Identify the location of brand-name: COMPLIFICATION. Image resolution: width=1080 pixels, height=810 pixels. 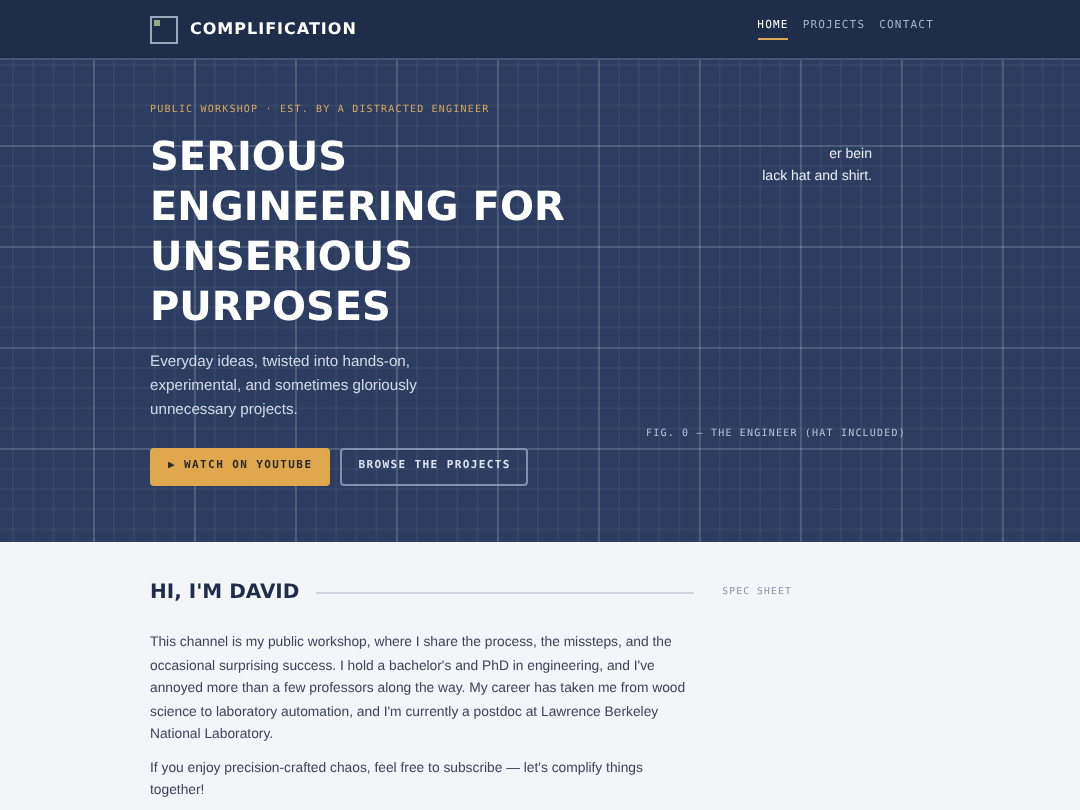
(273, 29).